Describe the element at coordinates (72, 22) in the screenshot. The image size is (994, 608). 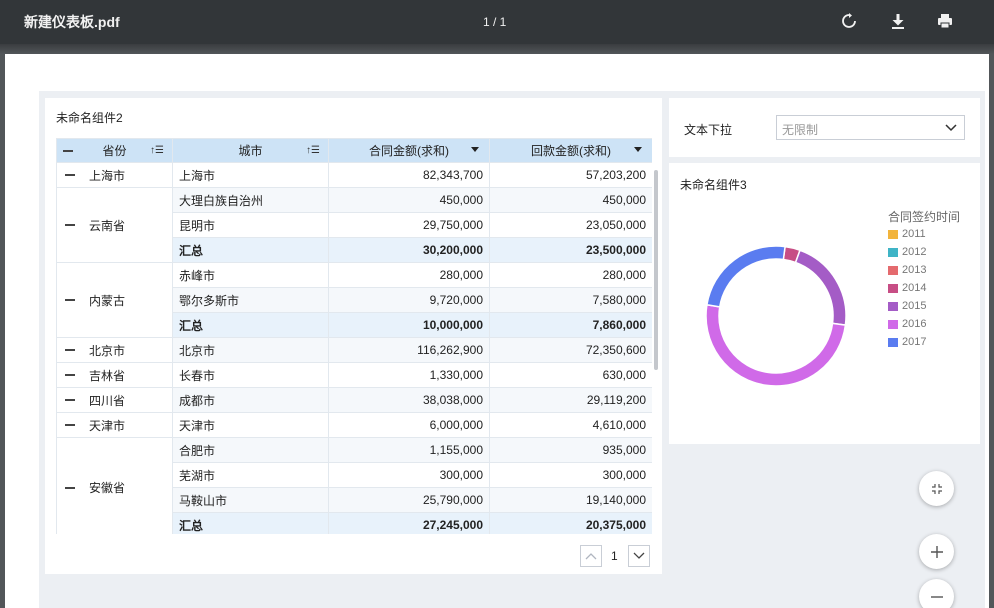
I see `document-title: 新建仪表板.pdf` at that location.